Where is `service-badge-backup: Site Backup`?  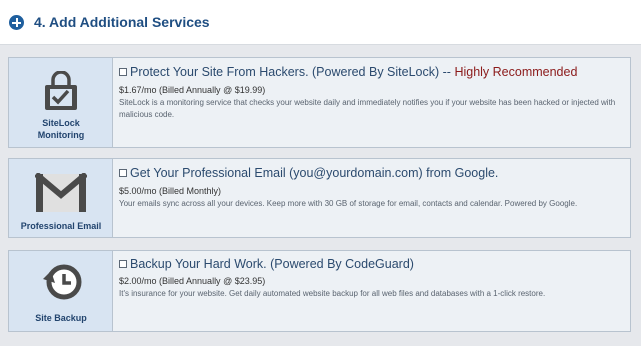 service-badge-backup: Site Backup is located at coordinates (61, 291).